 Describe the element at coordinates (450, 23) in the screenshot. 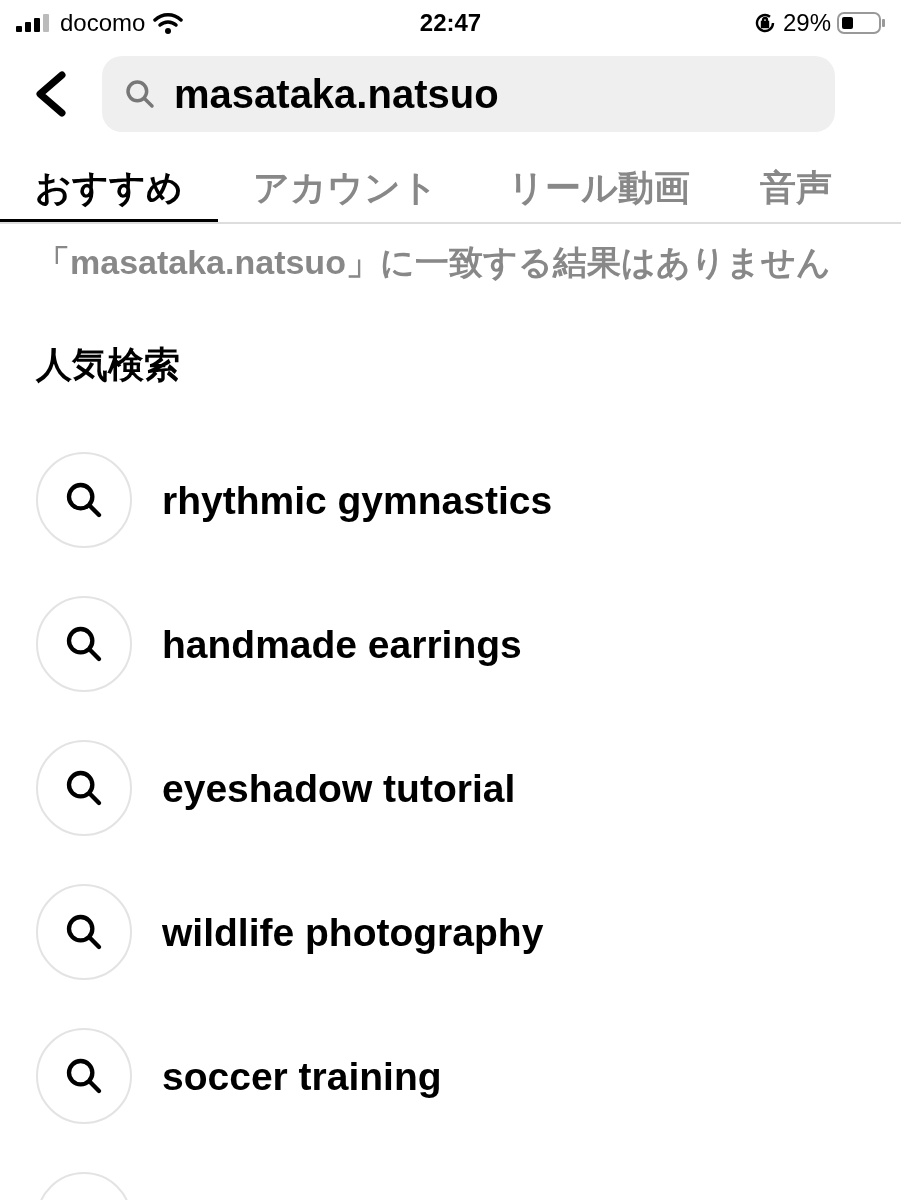

I see `clock-time: 22:47` at that location.